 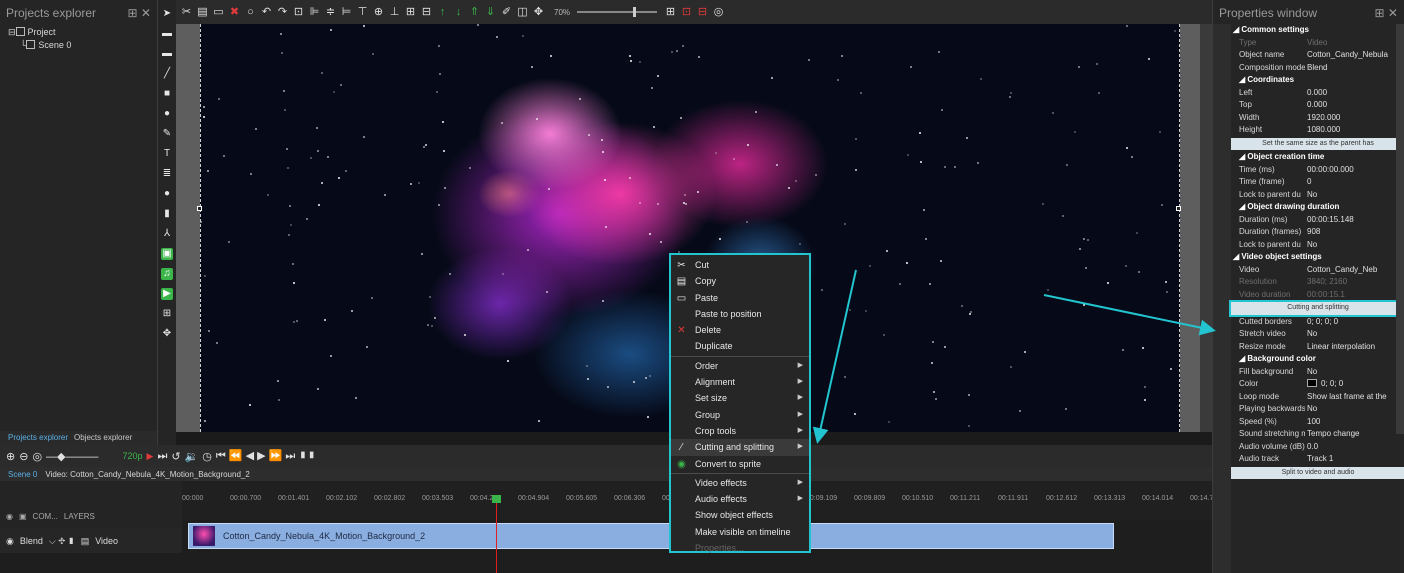 What do you see at coordinates (1317, 359) in the screenshot?
I see `property-section: ◢ Background color` at bounding box center [1317, 359].